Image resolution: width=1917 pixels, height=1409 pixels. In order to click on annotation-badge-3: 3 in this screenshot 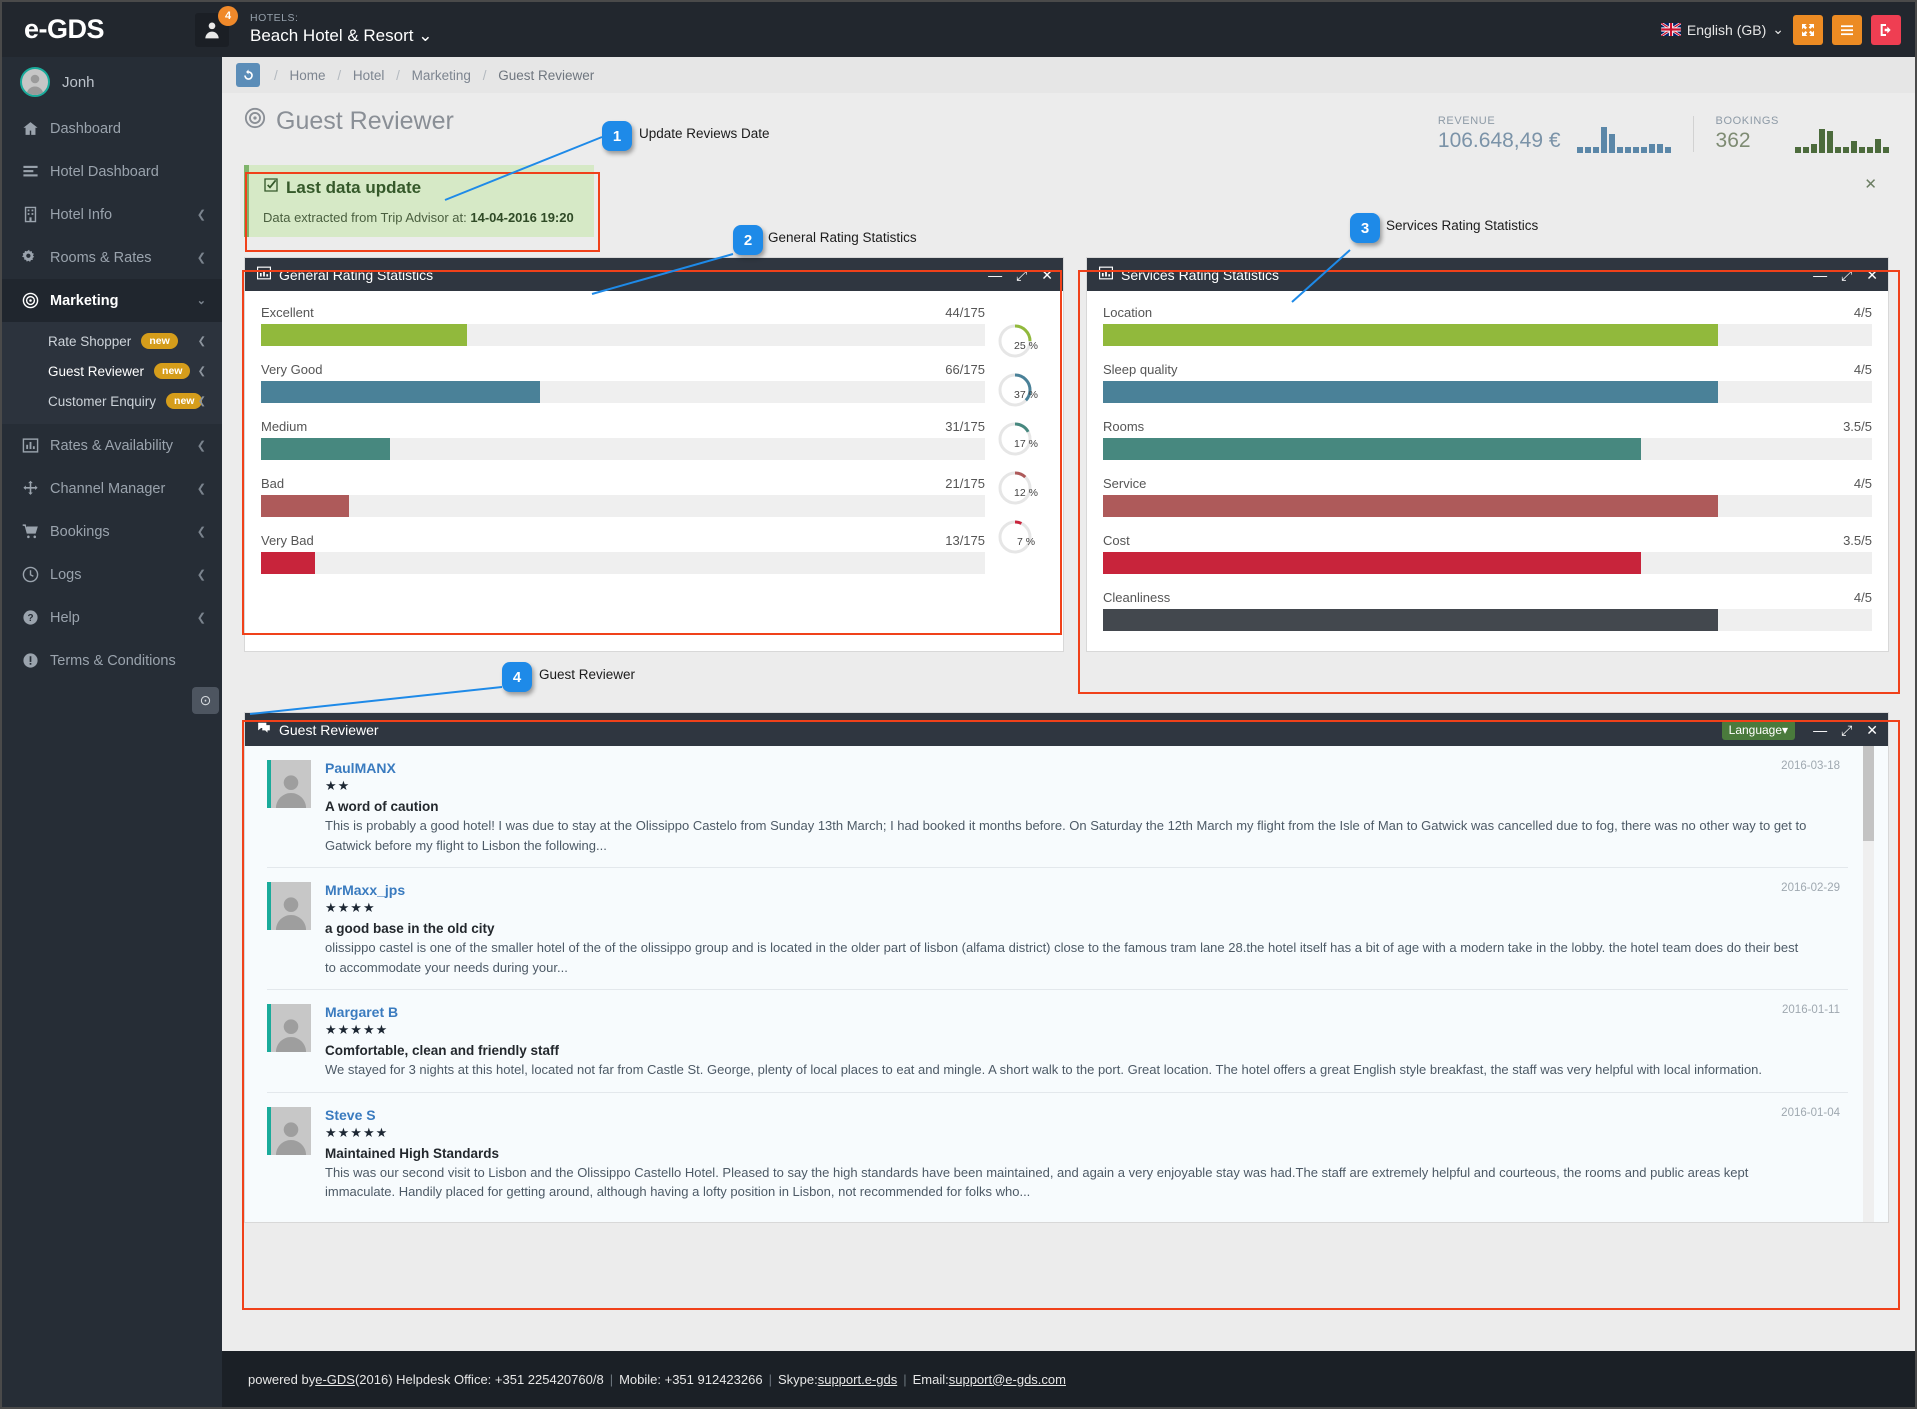, I will do `click(1365, 228)`.